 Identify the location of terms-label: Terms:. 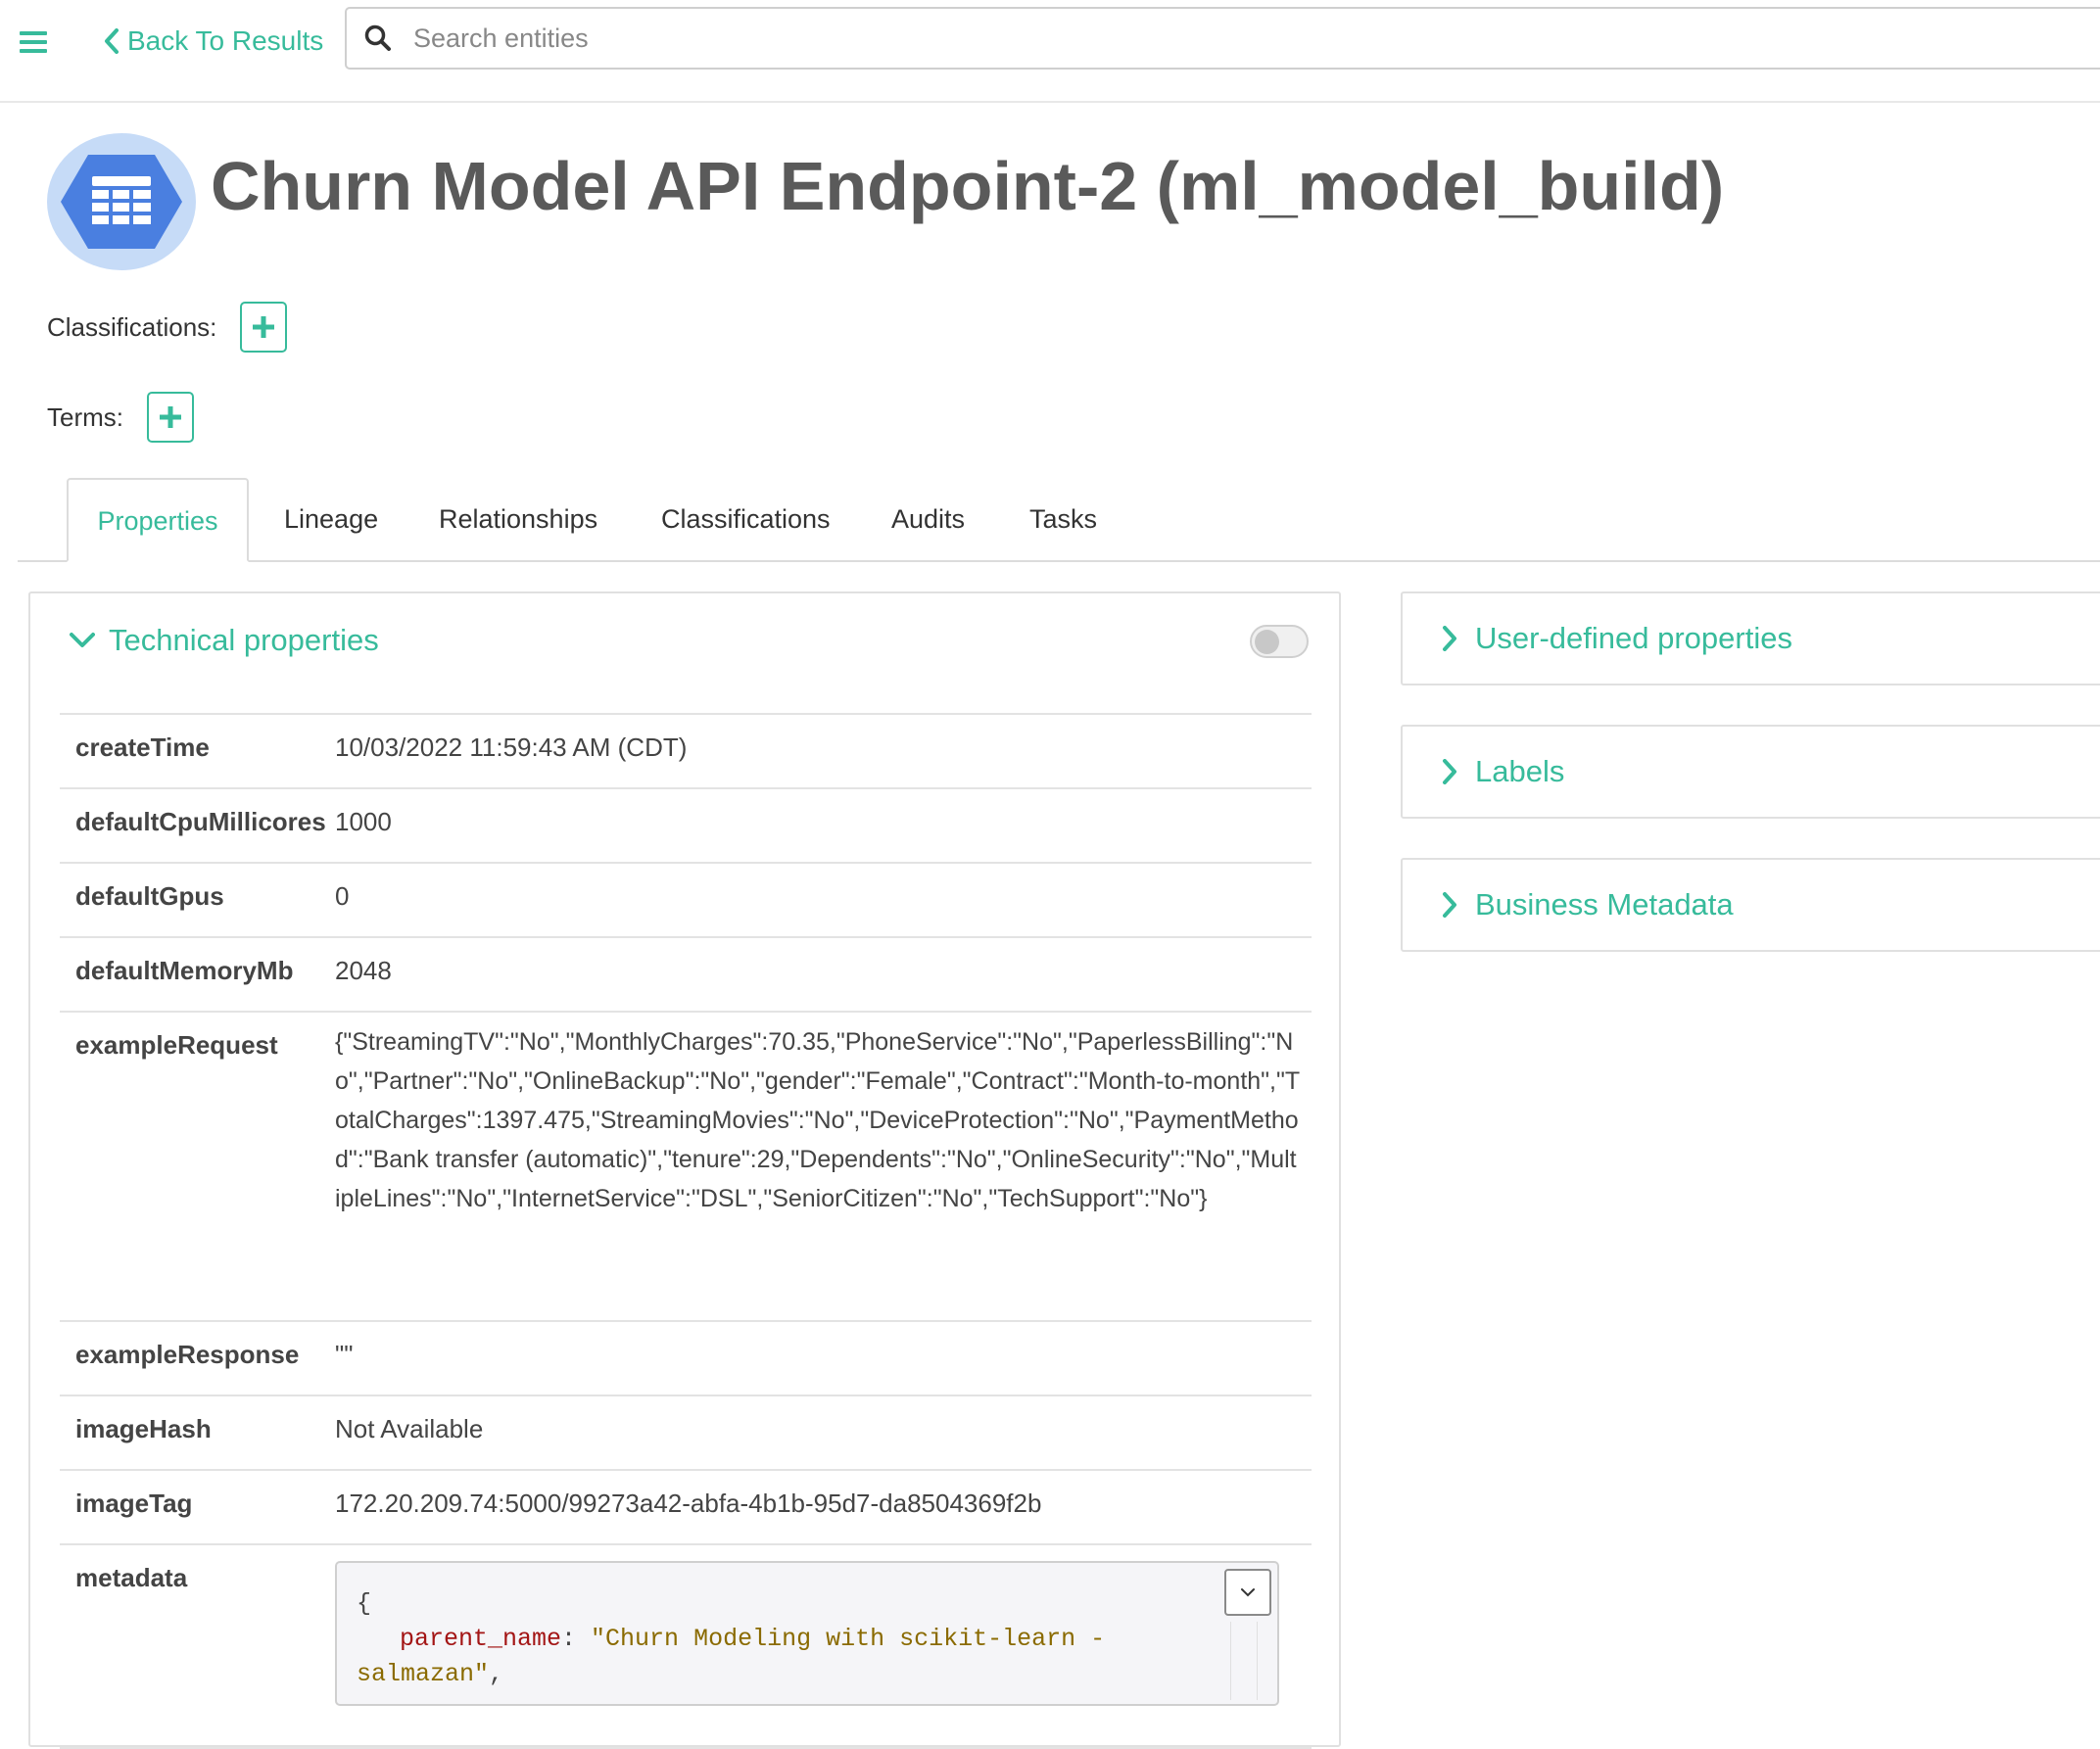
(85, 417).